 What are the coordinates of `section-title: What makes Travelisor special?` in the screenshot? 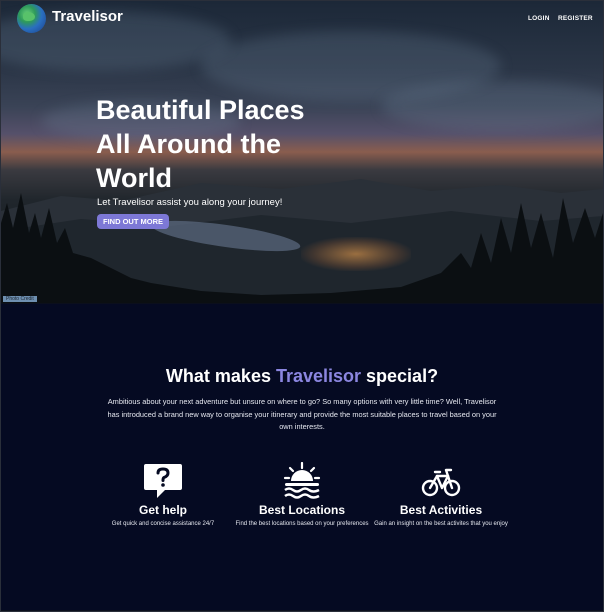 It's located at (302, 376).